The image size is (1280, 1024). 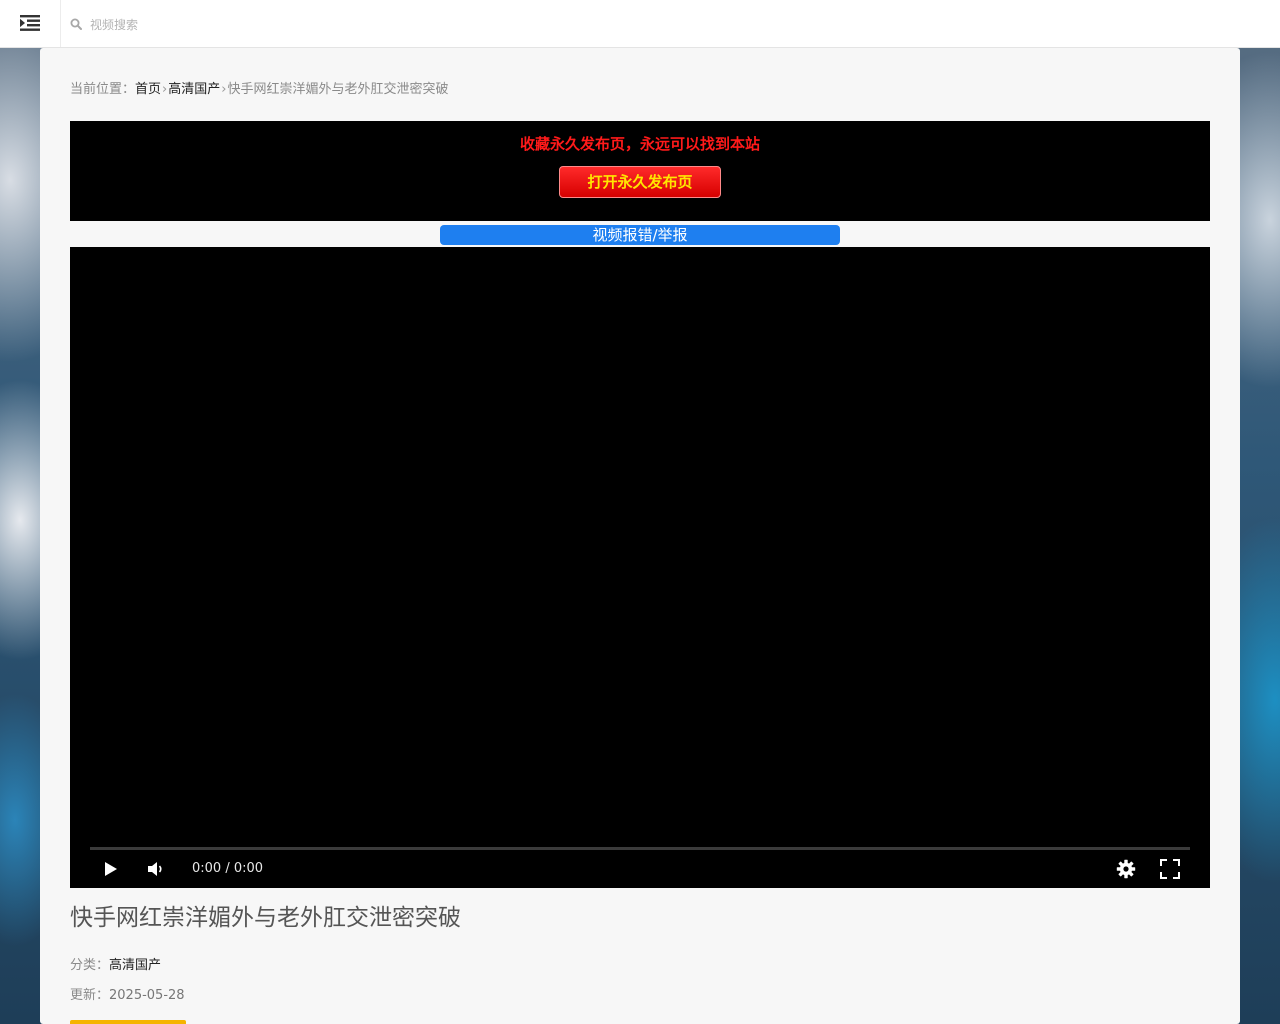 I want to click on video-title: 快手网红崇洋媚外与老外肛交泄密突破, so click(x=265, y=918).